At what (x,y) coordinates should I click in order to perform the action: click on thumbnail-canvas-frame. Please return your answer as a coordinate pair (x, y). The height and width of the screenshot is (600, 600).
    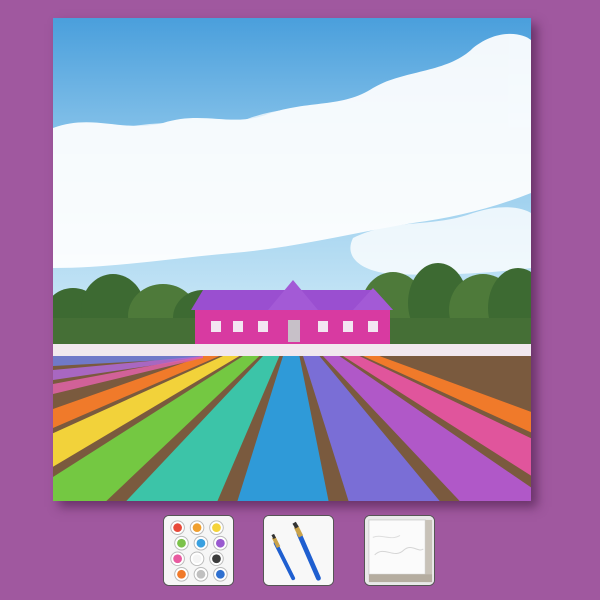
    Looking at the image, I should click on (399, 550).